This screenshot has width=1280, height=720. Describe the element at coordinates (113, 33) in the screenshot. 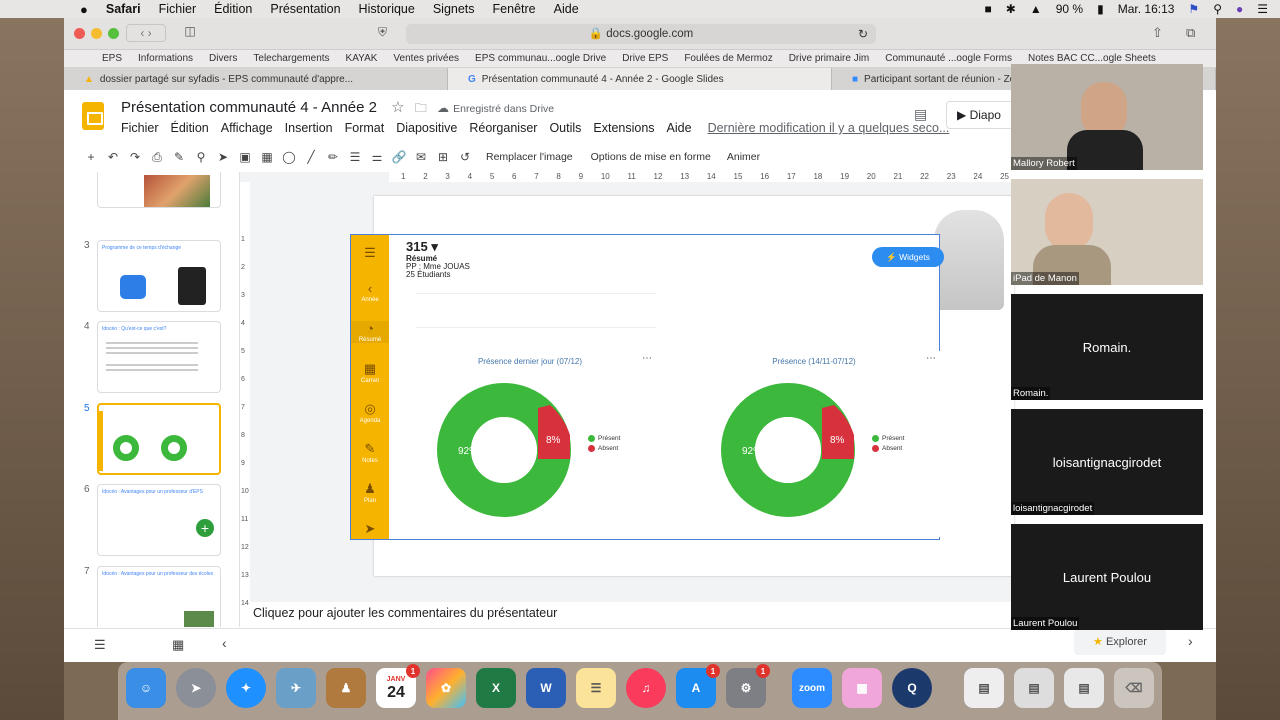

I see `zoom-window-button` at that location.